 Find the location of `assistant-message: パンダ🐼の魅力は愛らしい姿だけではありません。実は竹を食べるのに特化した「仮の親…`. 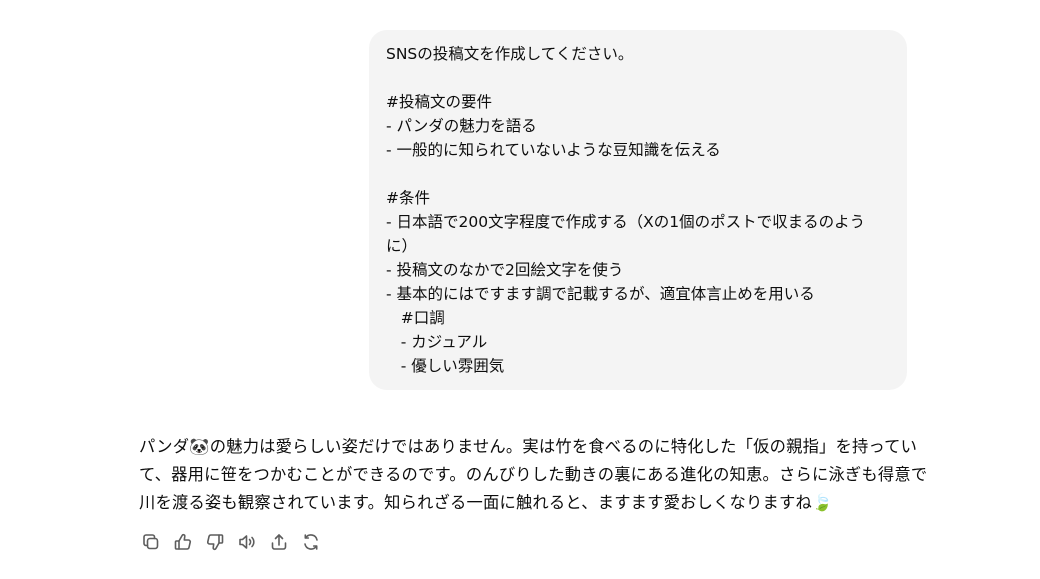

assistant-message: パンダ🐼の魅力は愛らしい姿だけではありません。実は竹を食べるのに特化した「仮の親… is located at coordinates (533, 475).